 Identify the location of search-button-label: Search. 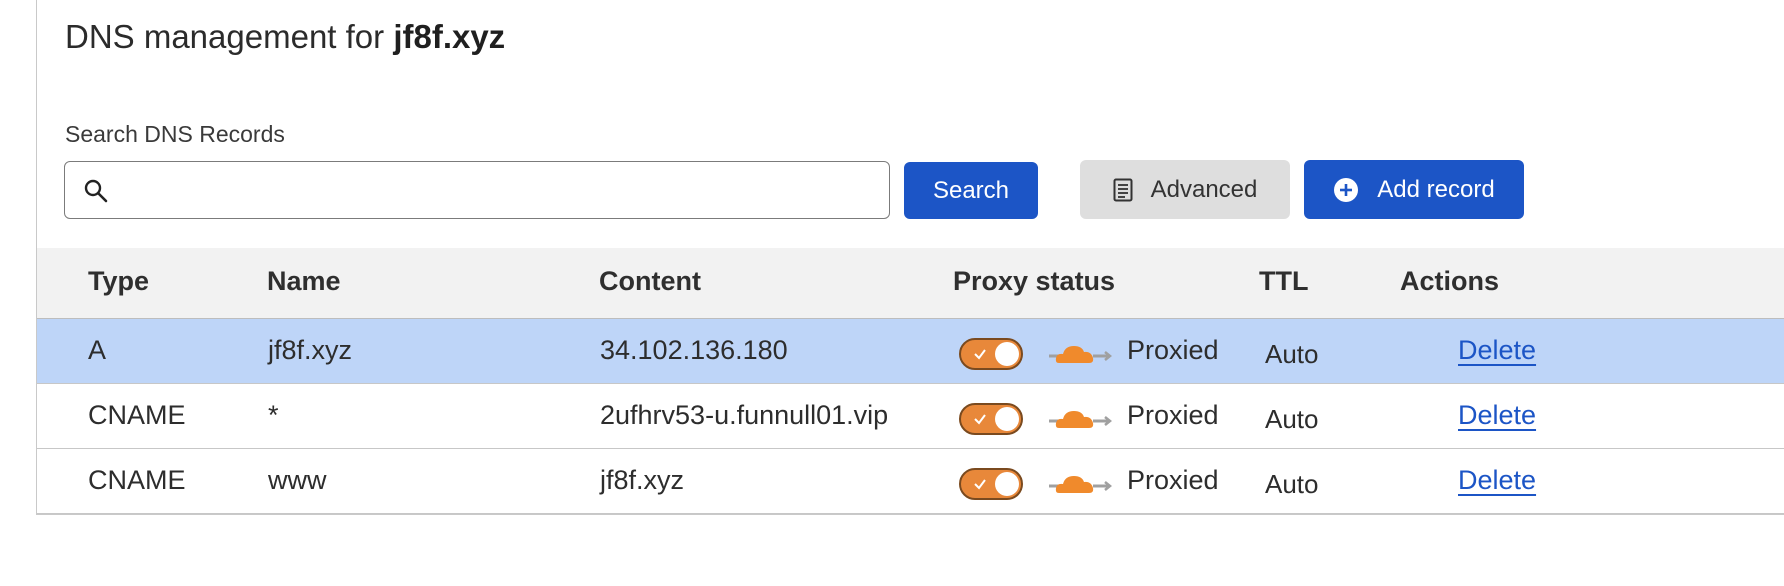
(971, 190).